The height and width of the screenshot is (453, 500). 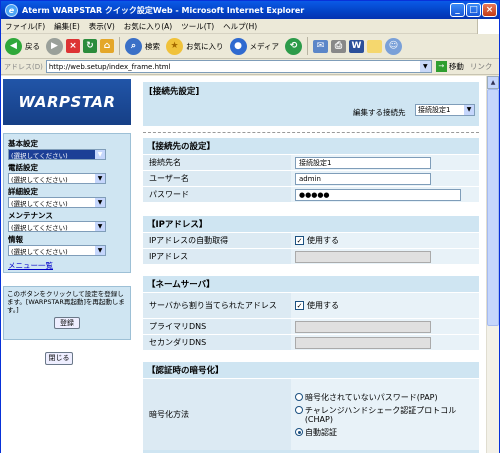 I want to click on minimize-button: _, so click(x=457, y=10).